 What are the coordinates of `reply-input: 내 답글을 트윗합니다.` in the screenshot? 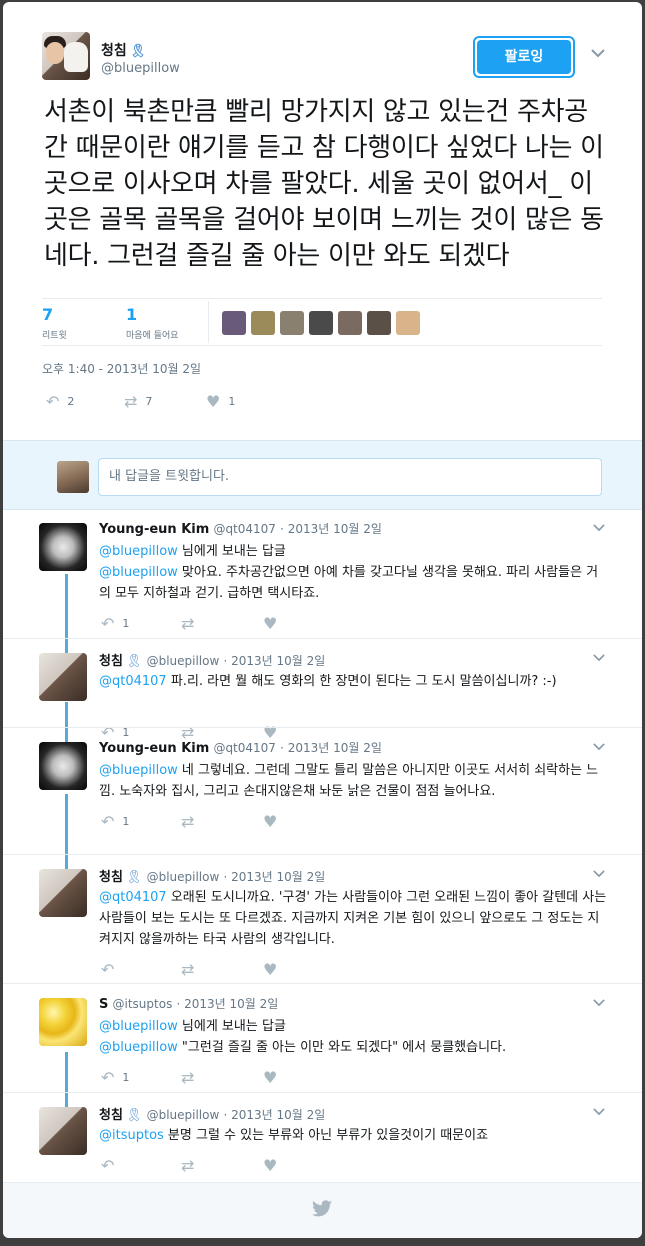 It's located at (350, 477).